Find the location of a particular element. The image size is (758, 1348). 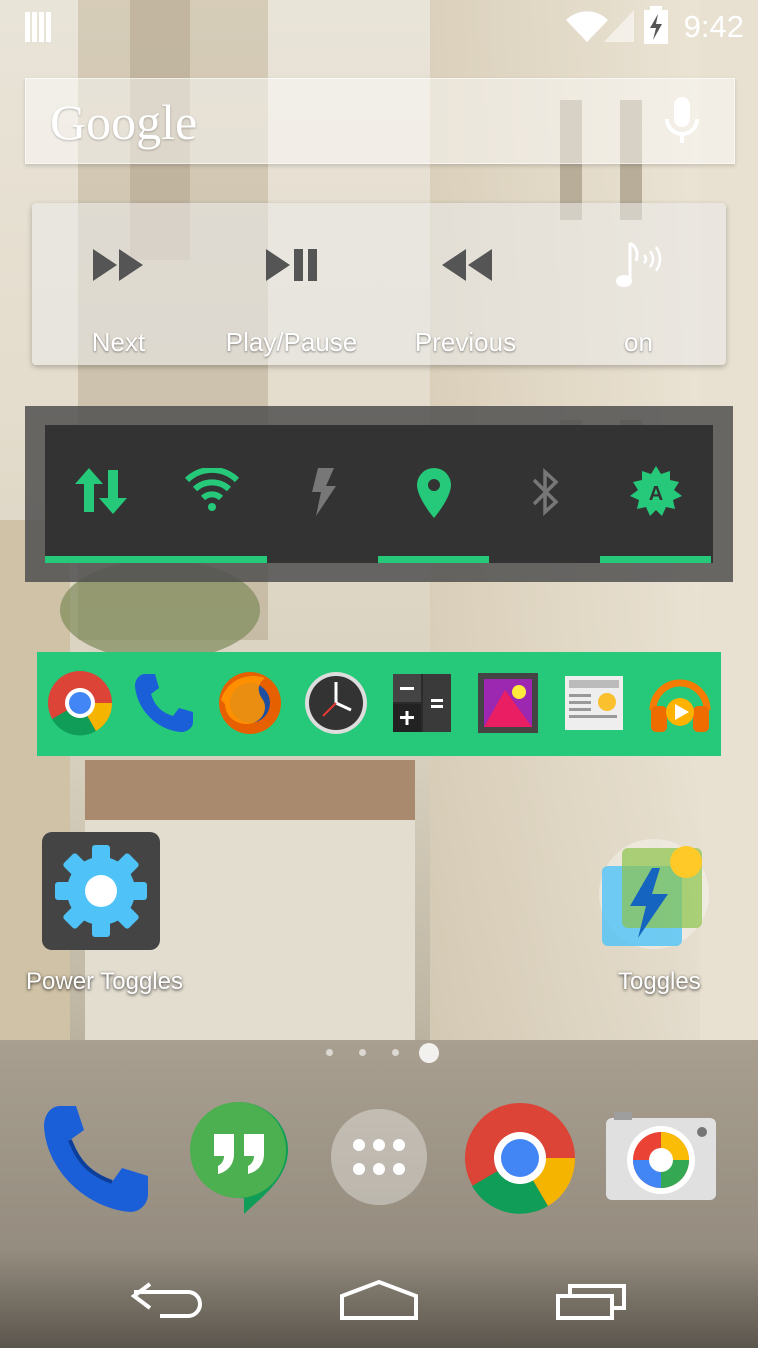

google-logo: Google is located at coordinates (124, 122).